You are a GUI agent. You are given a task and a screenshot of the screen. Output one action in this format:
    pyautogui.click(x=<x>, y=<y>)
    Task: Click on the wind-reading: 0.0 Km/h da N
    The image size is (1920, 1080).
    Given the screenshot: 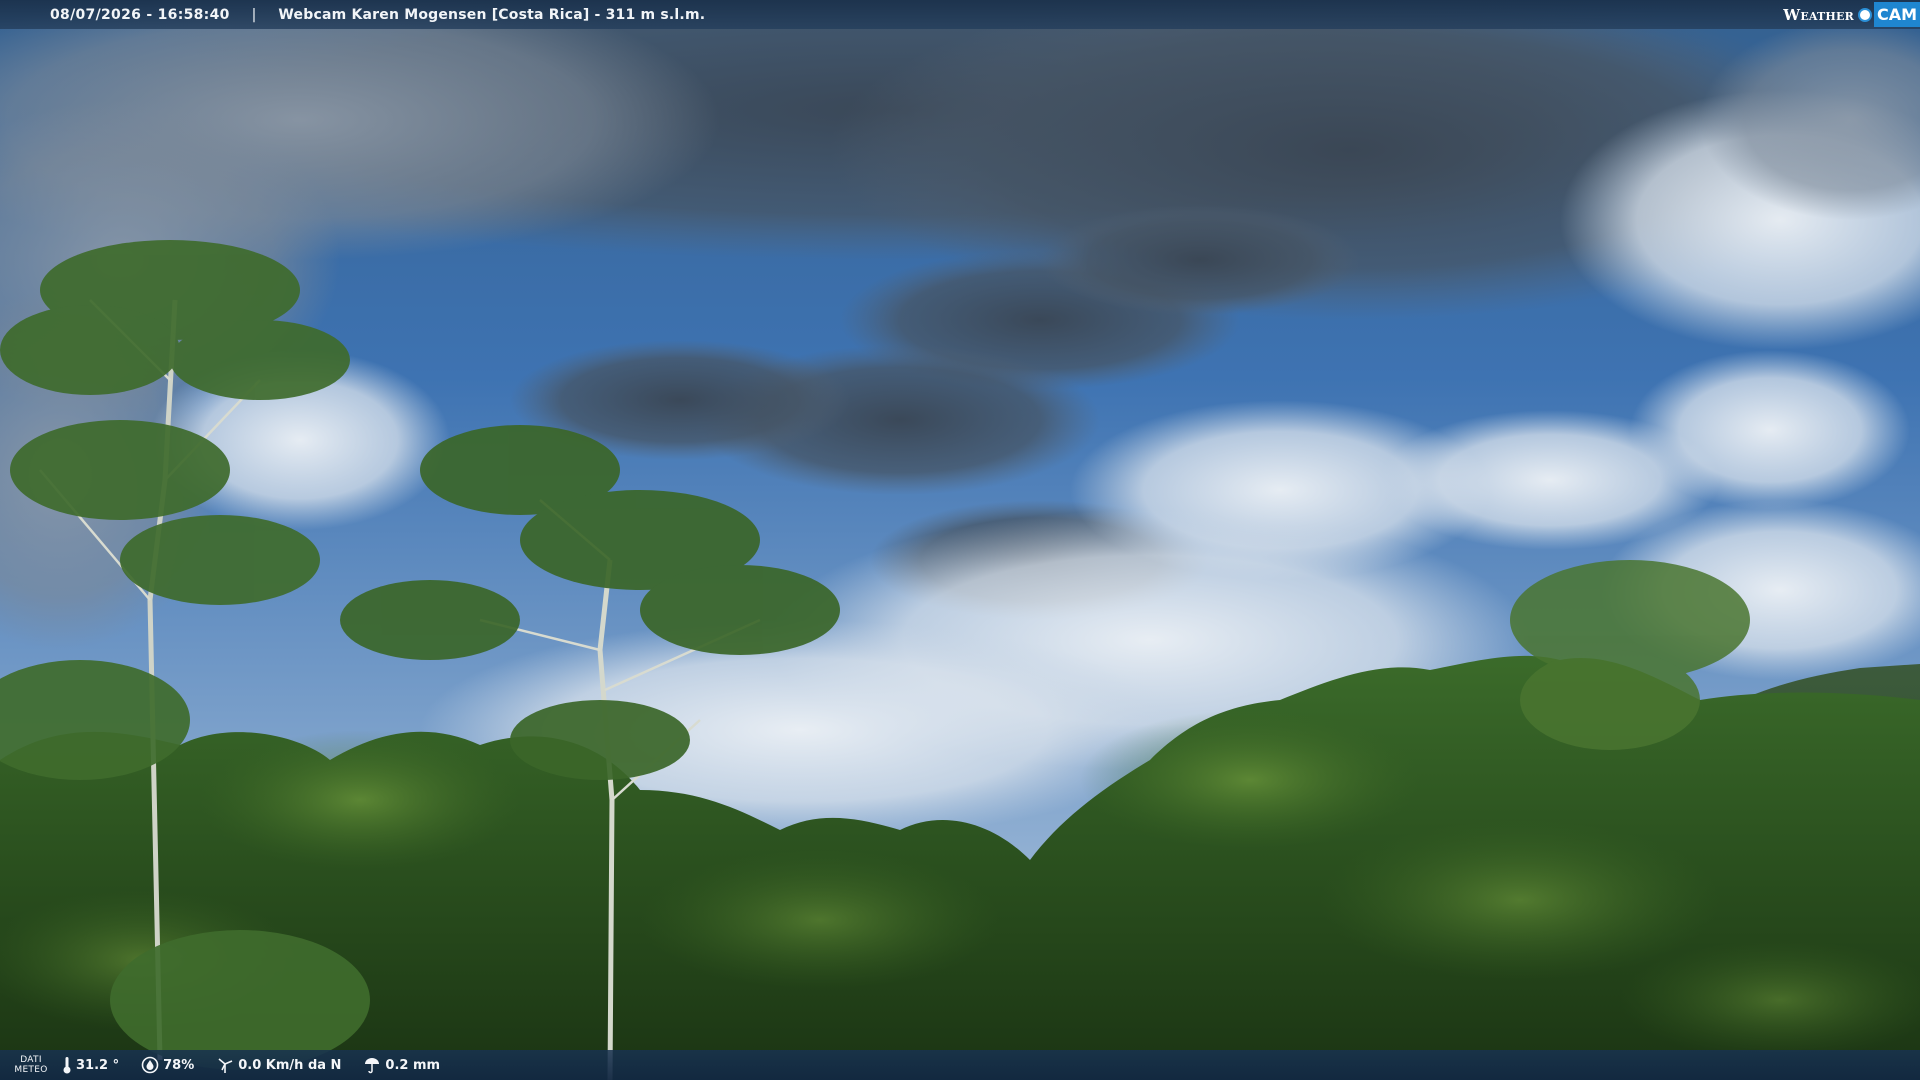 What is the action you would take?
    pyautogui.click(x=278, y=1065)
    